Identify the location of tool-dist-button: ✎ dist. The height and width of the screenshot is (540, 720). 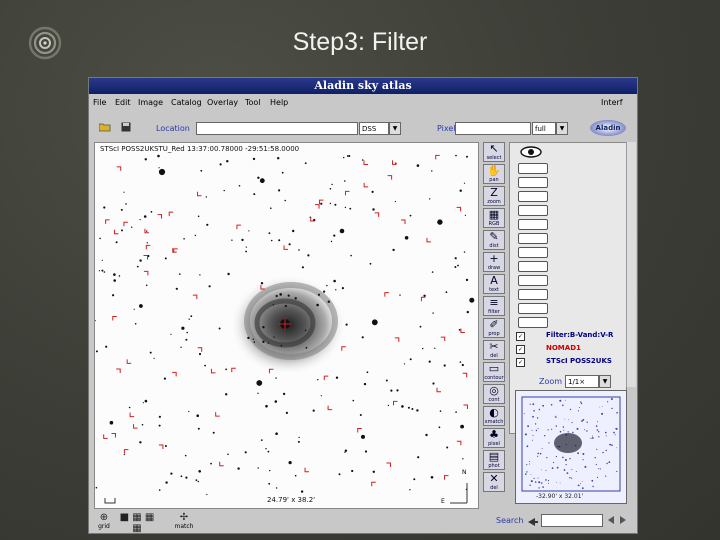
(494, 240).